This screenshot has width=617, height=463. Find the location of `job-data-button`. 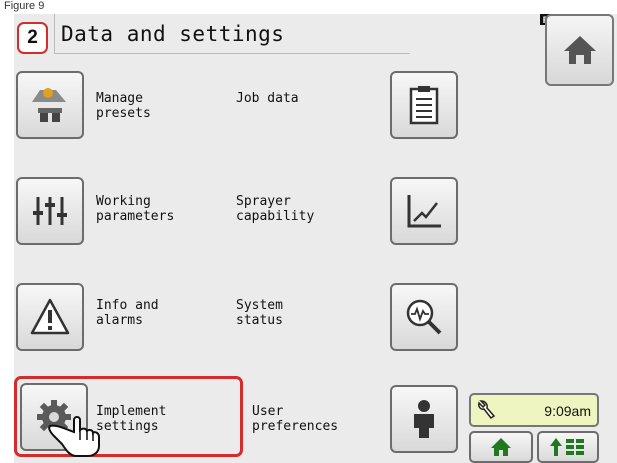

job-data-button is located at coordinates (424, 105).